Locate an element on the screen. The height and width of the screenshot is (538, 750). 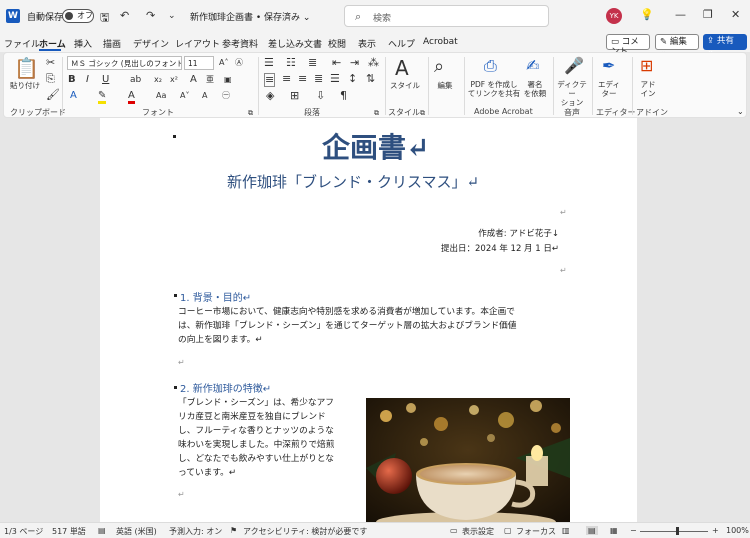
minimize-icon: — is located at coordinates (680, 14).